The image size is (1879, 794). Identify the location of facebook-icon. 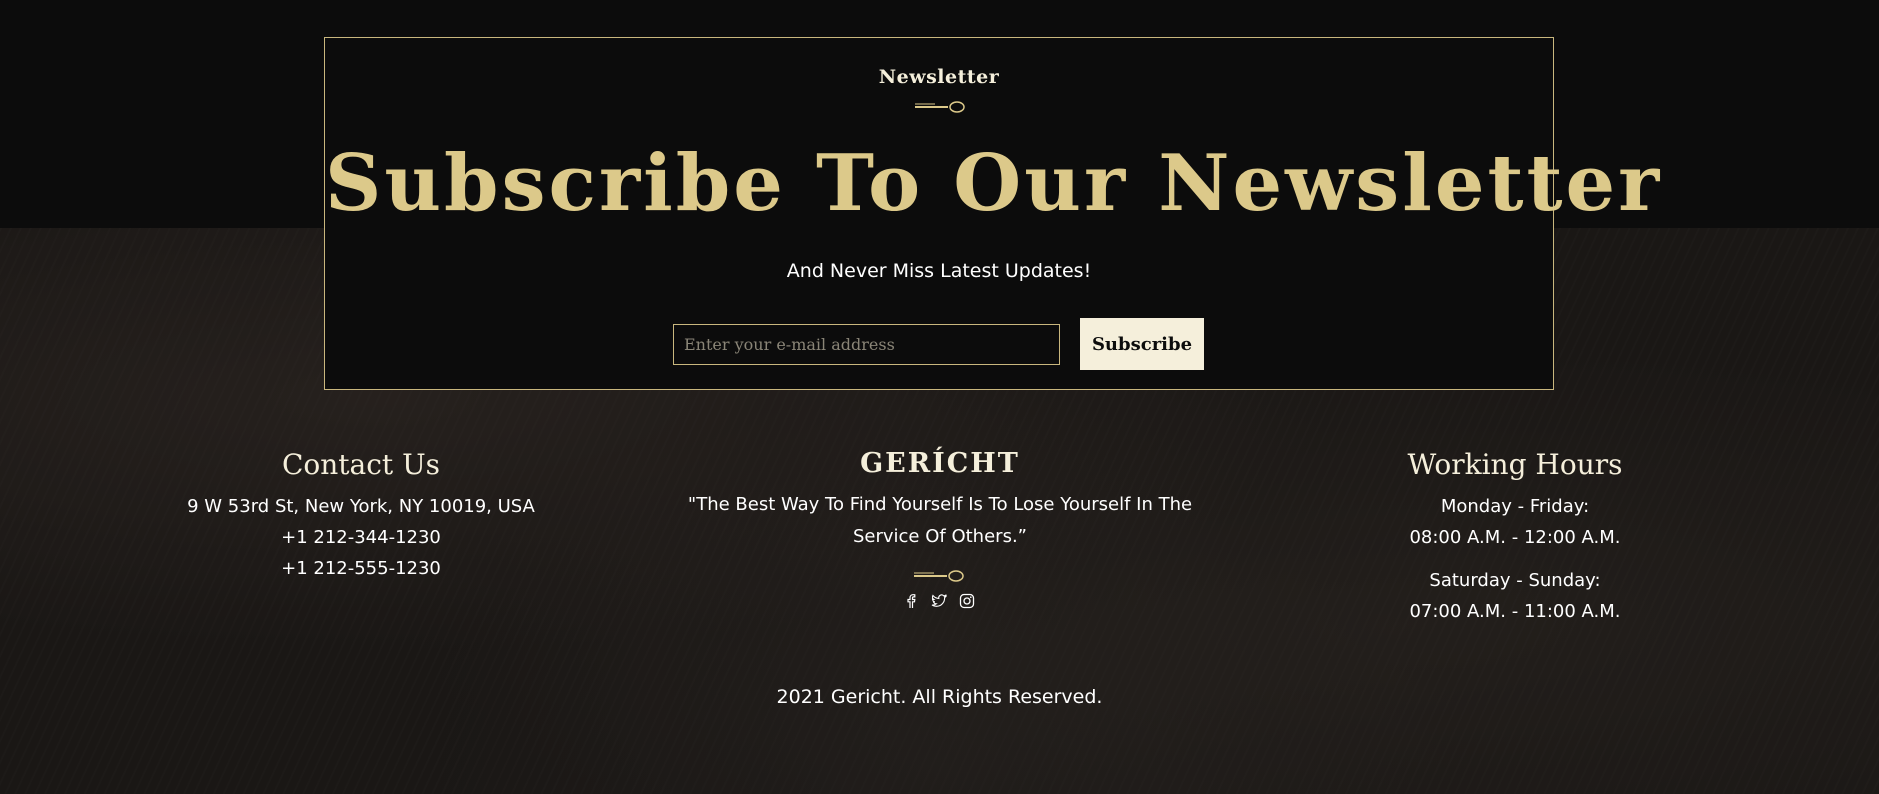
(911, 601).